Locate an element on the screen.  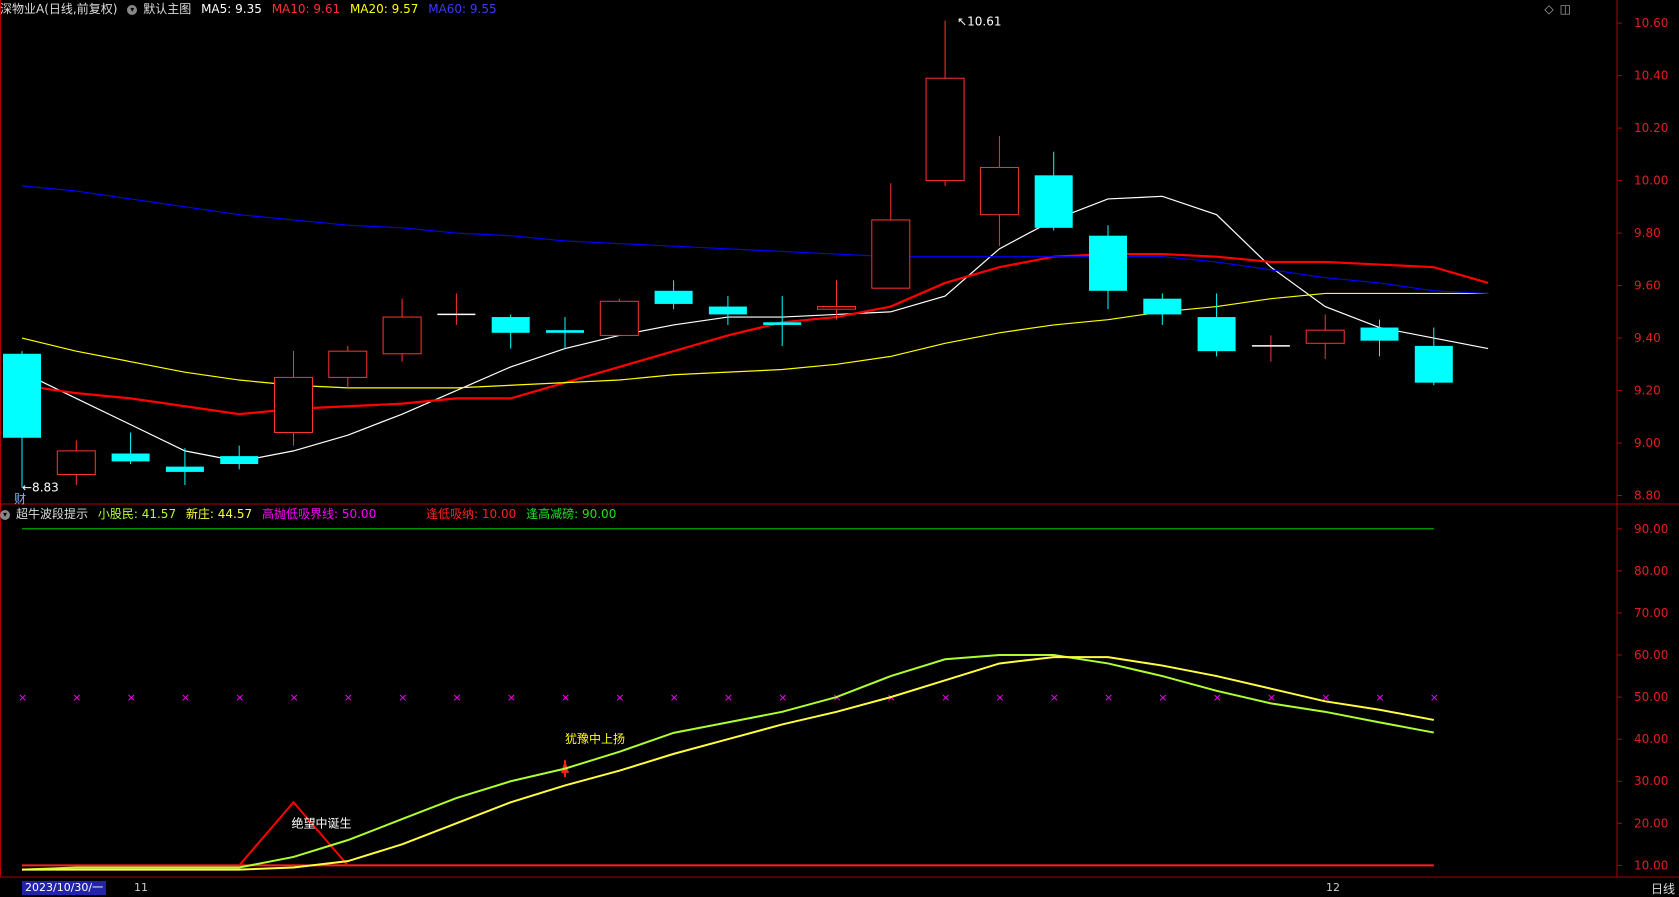
date-cursor-label: 2023/10/30/一 is located at coordinates (64, 888).